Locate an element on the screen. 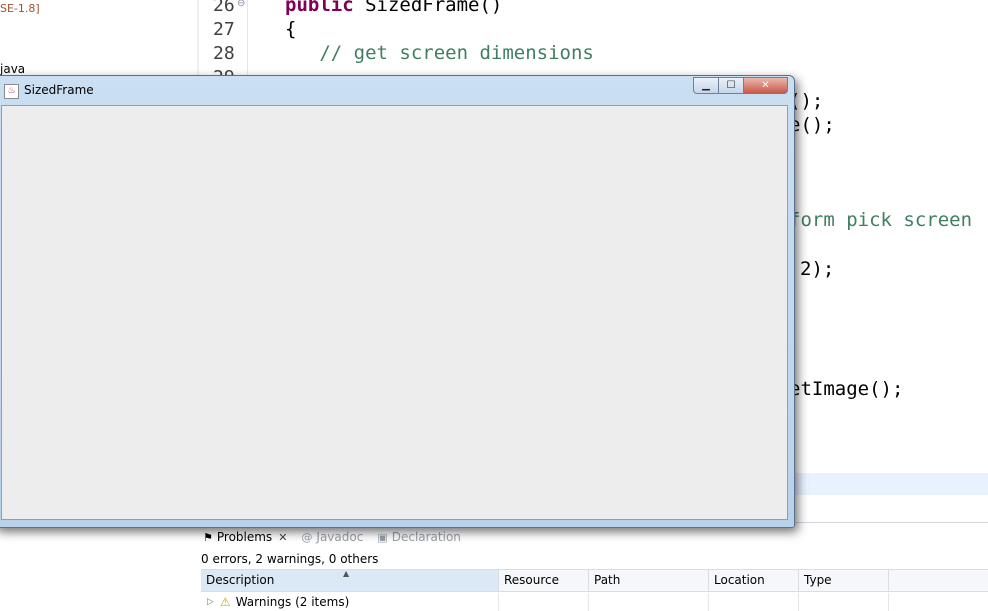 The height and width of the screenshot is (611, 988). window-title: SizedFrame is located at coordinates (59, 90).